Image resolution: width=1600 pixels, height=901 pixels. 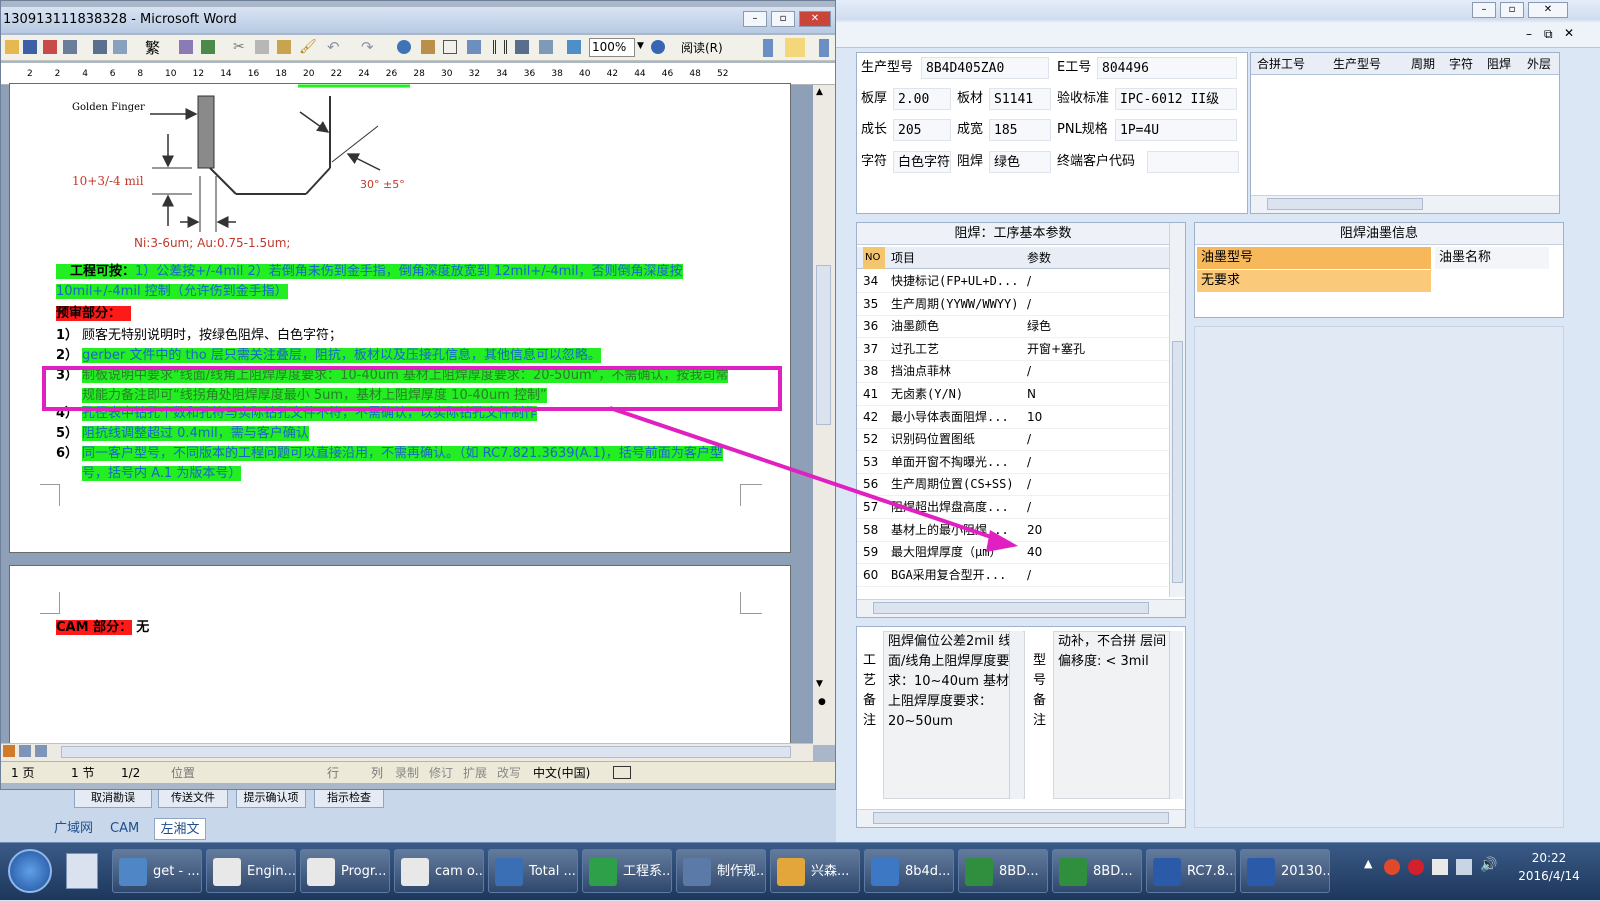 What do you see at coordinates (640, 46) in the screenshot?
I see `chevron-down-icon: ▼` at bounding box center [640, 46].